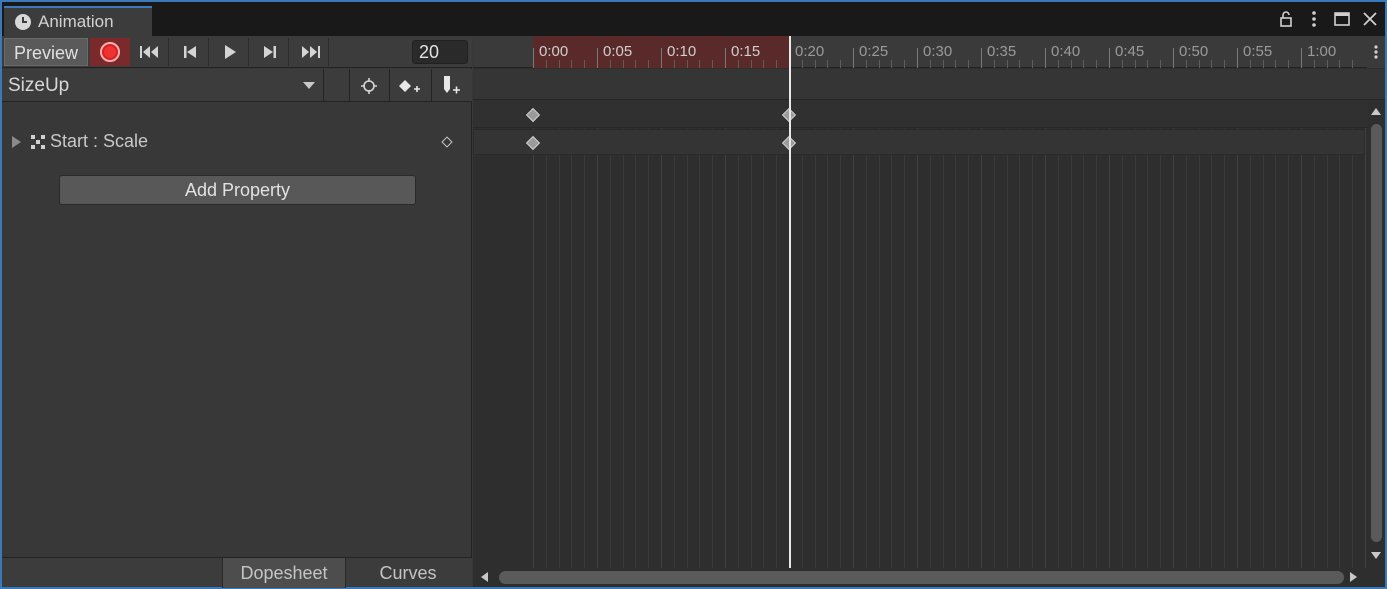 The width and height of the screenshot is (1387, 589). I want to click on first-key-button, so click(150, 52).